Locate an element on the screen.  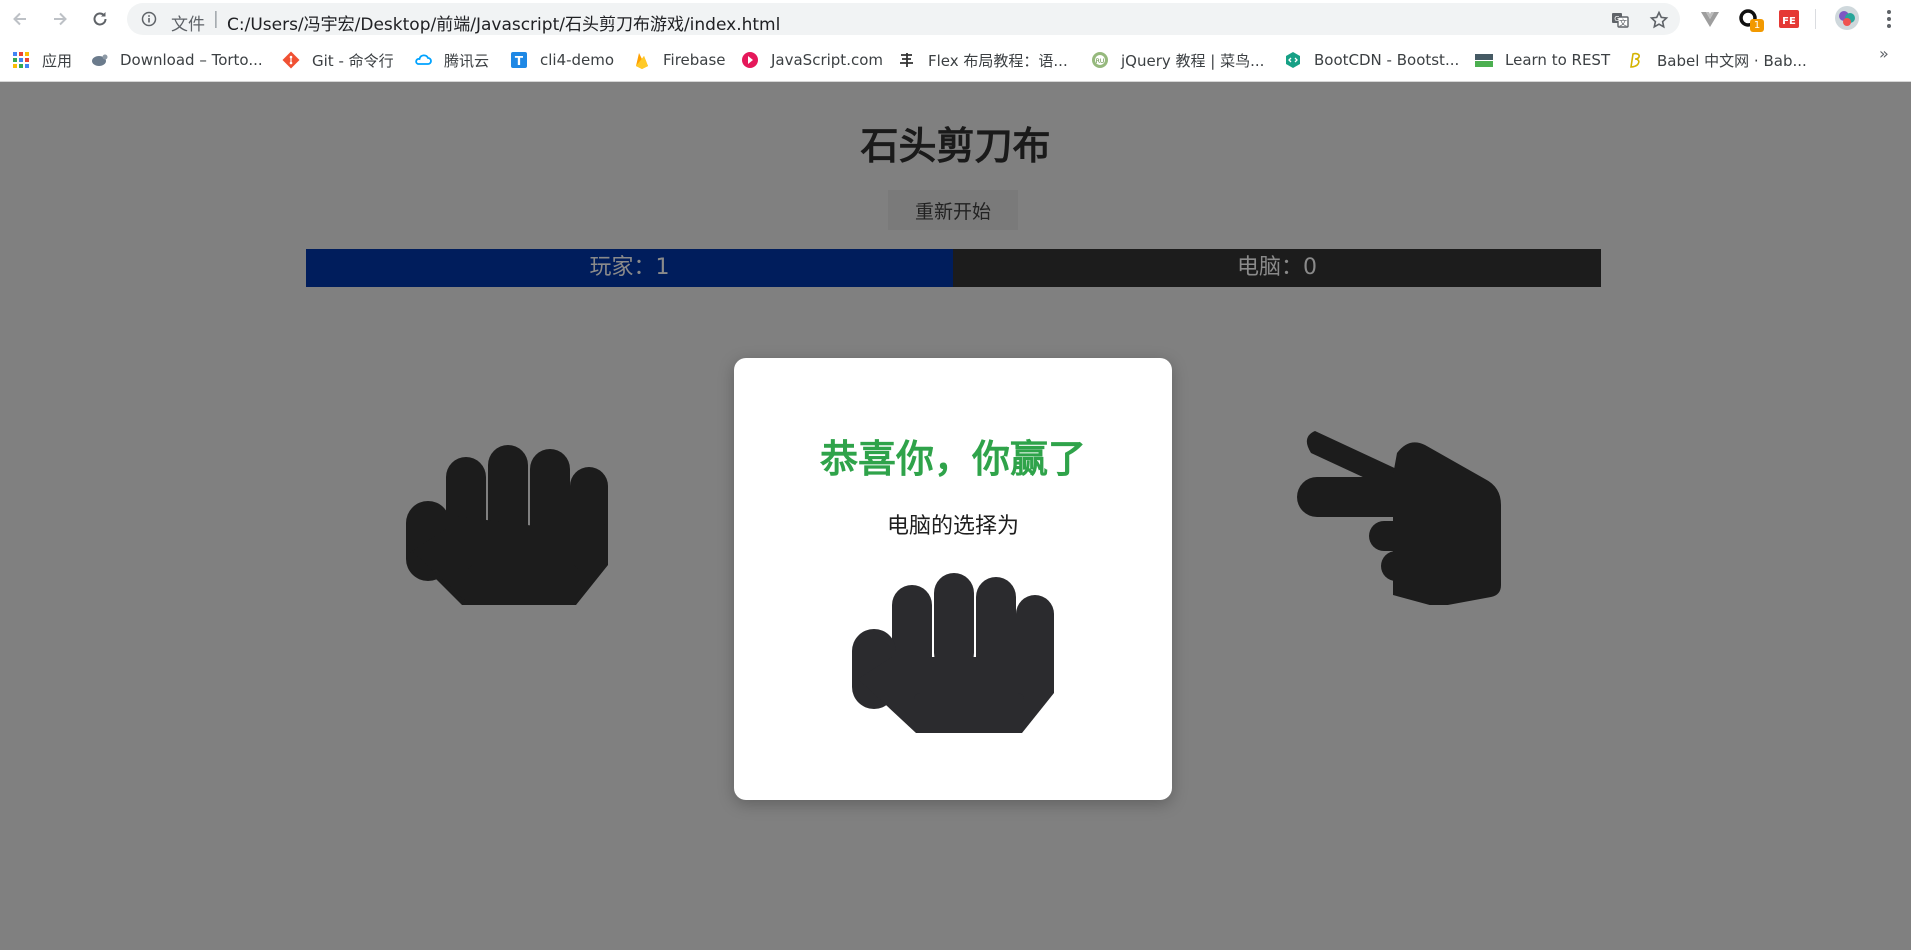
bookmark-cli4-demo: T cli4-demo is located at coordinates (562, 60).